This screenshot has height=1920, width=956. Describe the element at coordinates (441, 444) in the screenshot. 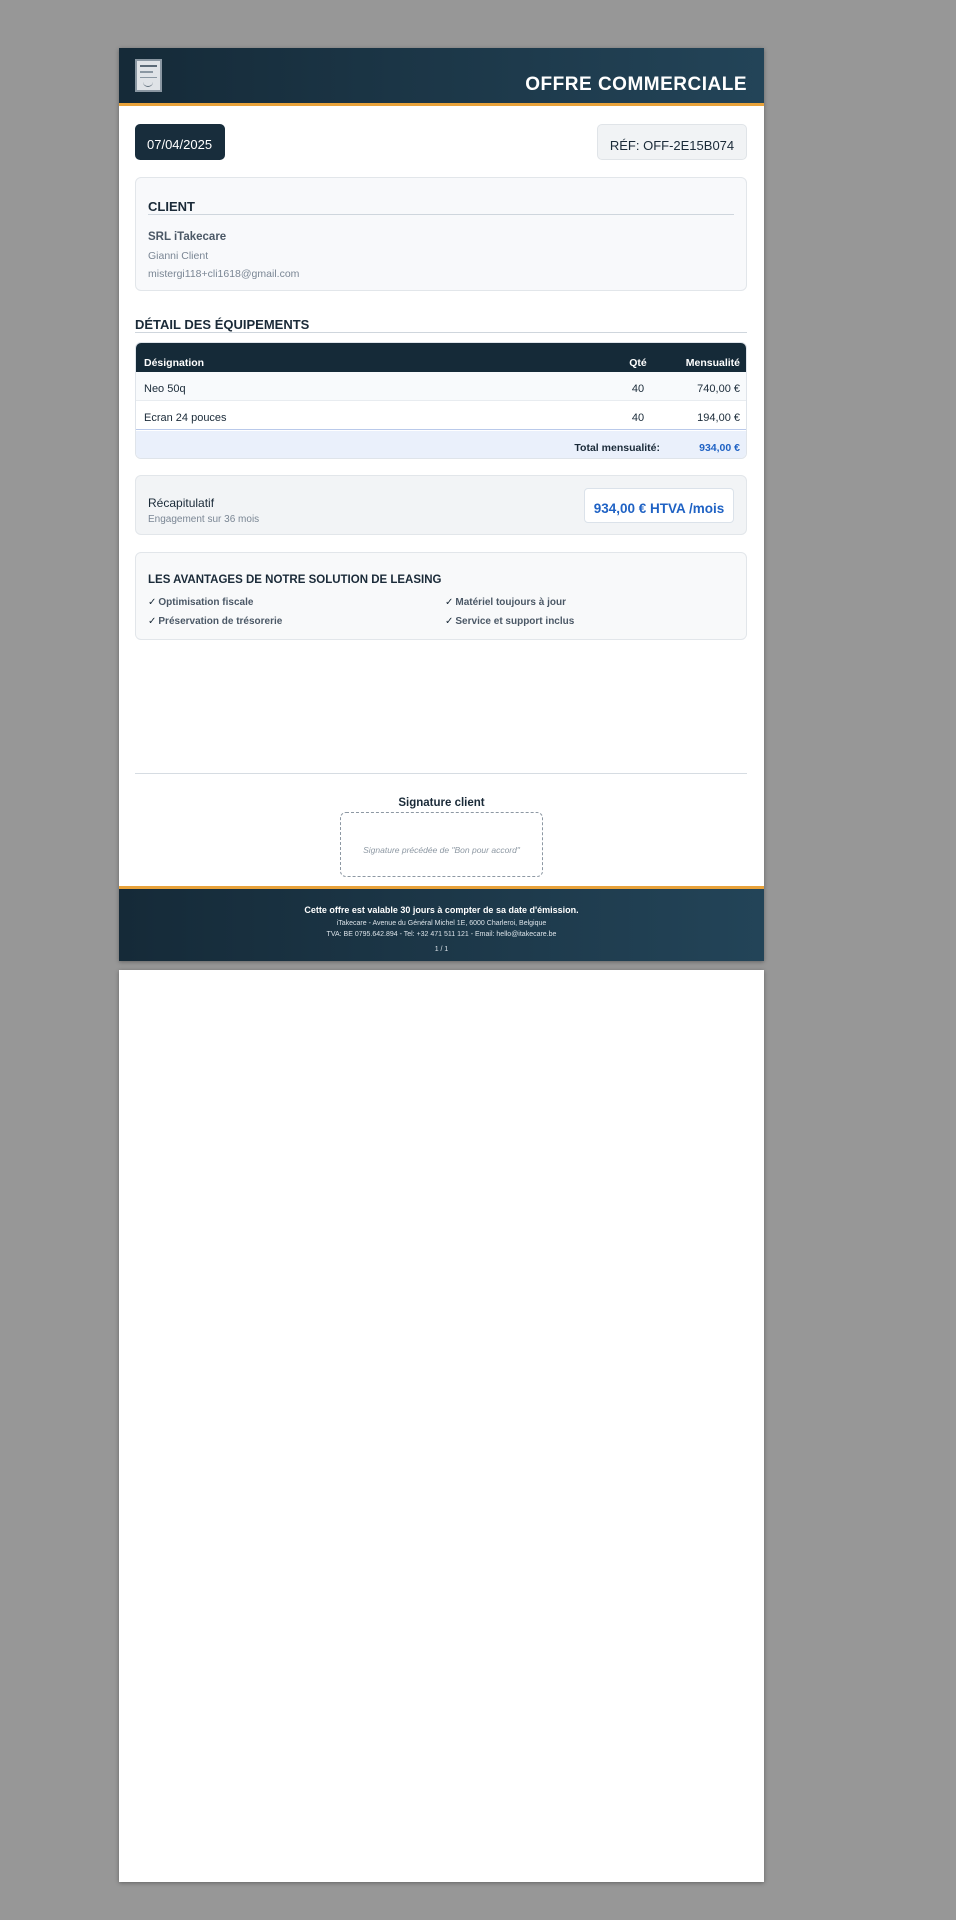

I see `table-total-row: Total mensualité: 934,00 €` at that location.